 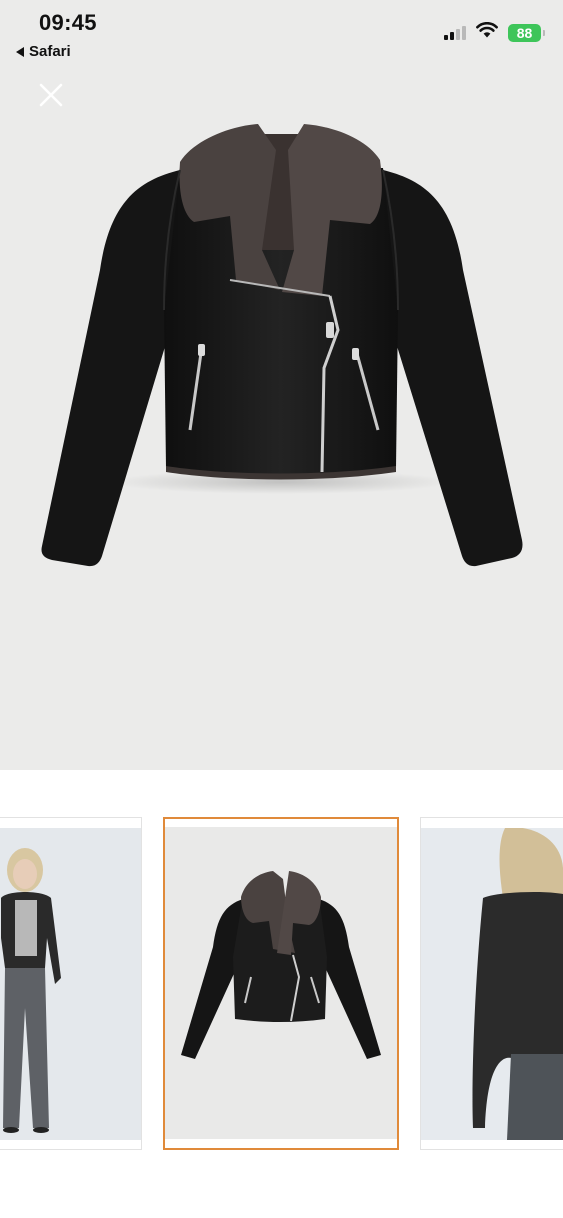 What do you see at coordinates (20, 51) in the screenshot?
I see `back-triangle-icon` at bounding box center [20, 51].